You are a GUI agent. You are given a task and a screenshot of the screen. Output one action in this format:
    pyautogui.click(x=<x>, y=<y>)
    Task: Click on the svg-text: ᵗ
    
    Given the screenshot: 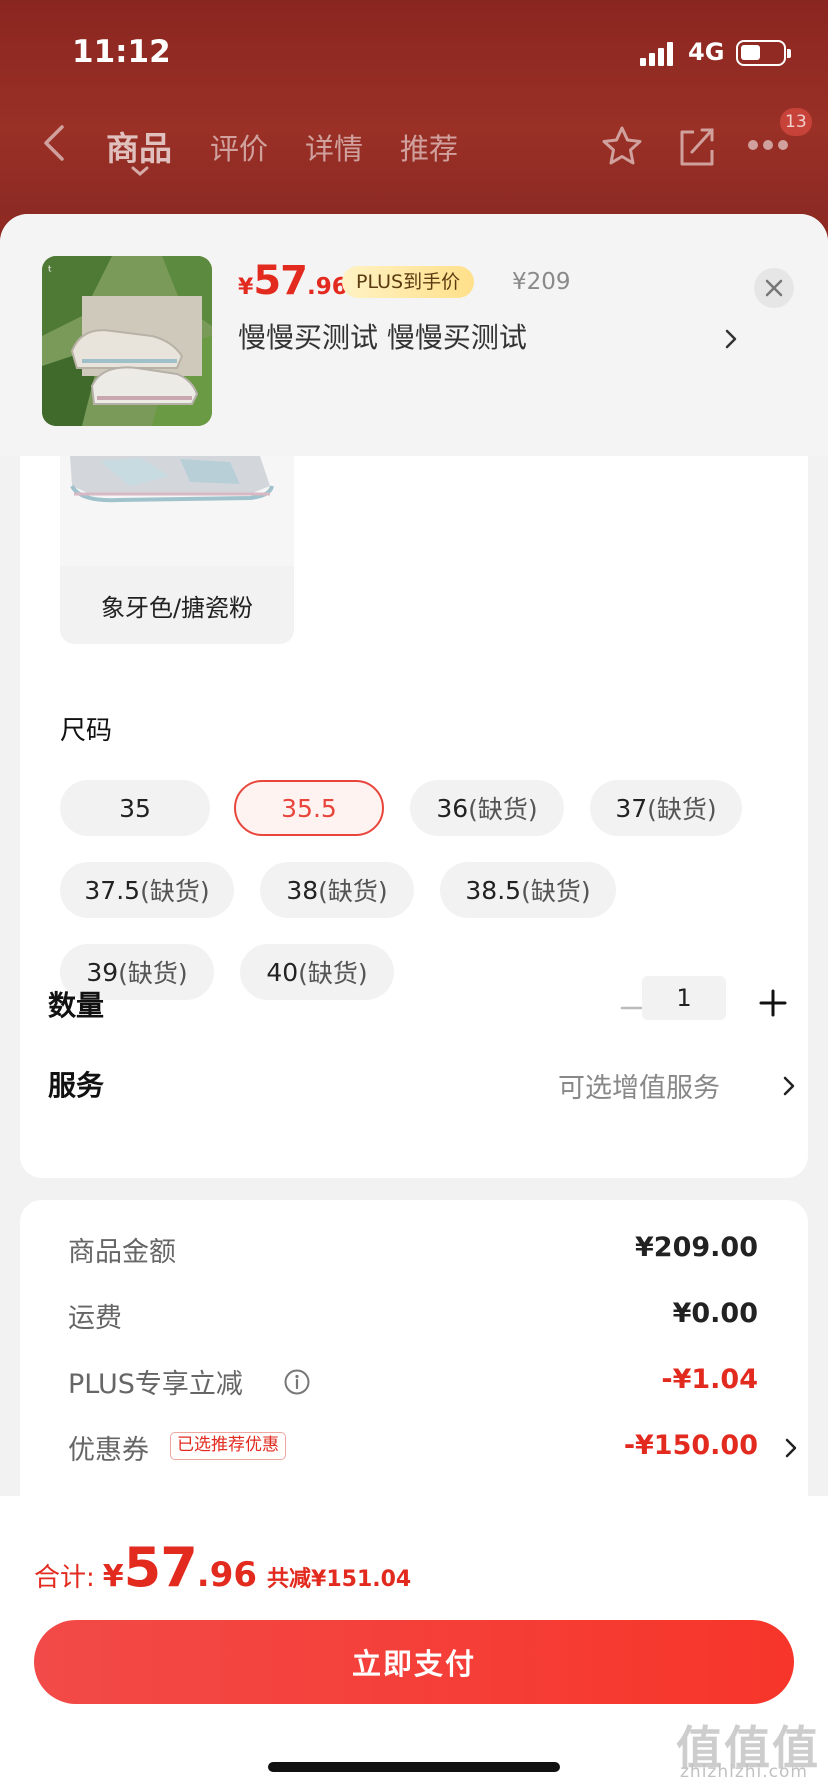 What is the action you would take?
    pyautogui.click(x=50, y=272)
    